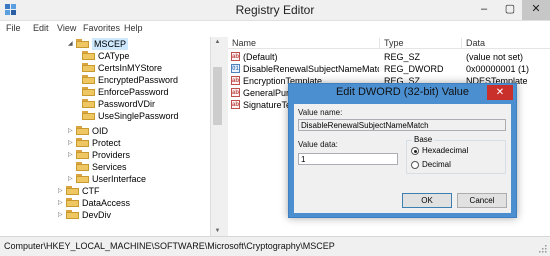 This screenshot has width=550, height=256. I want to click on tree-item-mscep: ◢ MSCEP, so click(98, 44).